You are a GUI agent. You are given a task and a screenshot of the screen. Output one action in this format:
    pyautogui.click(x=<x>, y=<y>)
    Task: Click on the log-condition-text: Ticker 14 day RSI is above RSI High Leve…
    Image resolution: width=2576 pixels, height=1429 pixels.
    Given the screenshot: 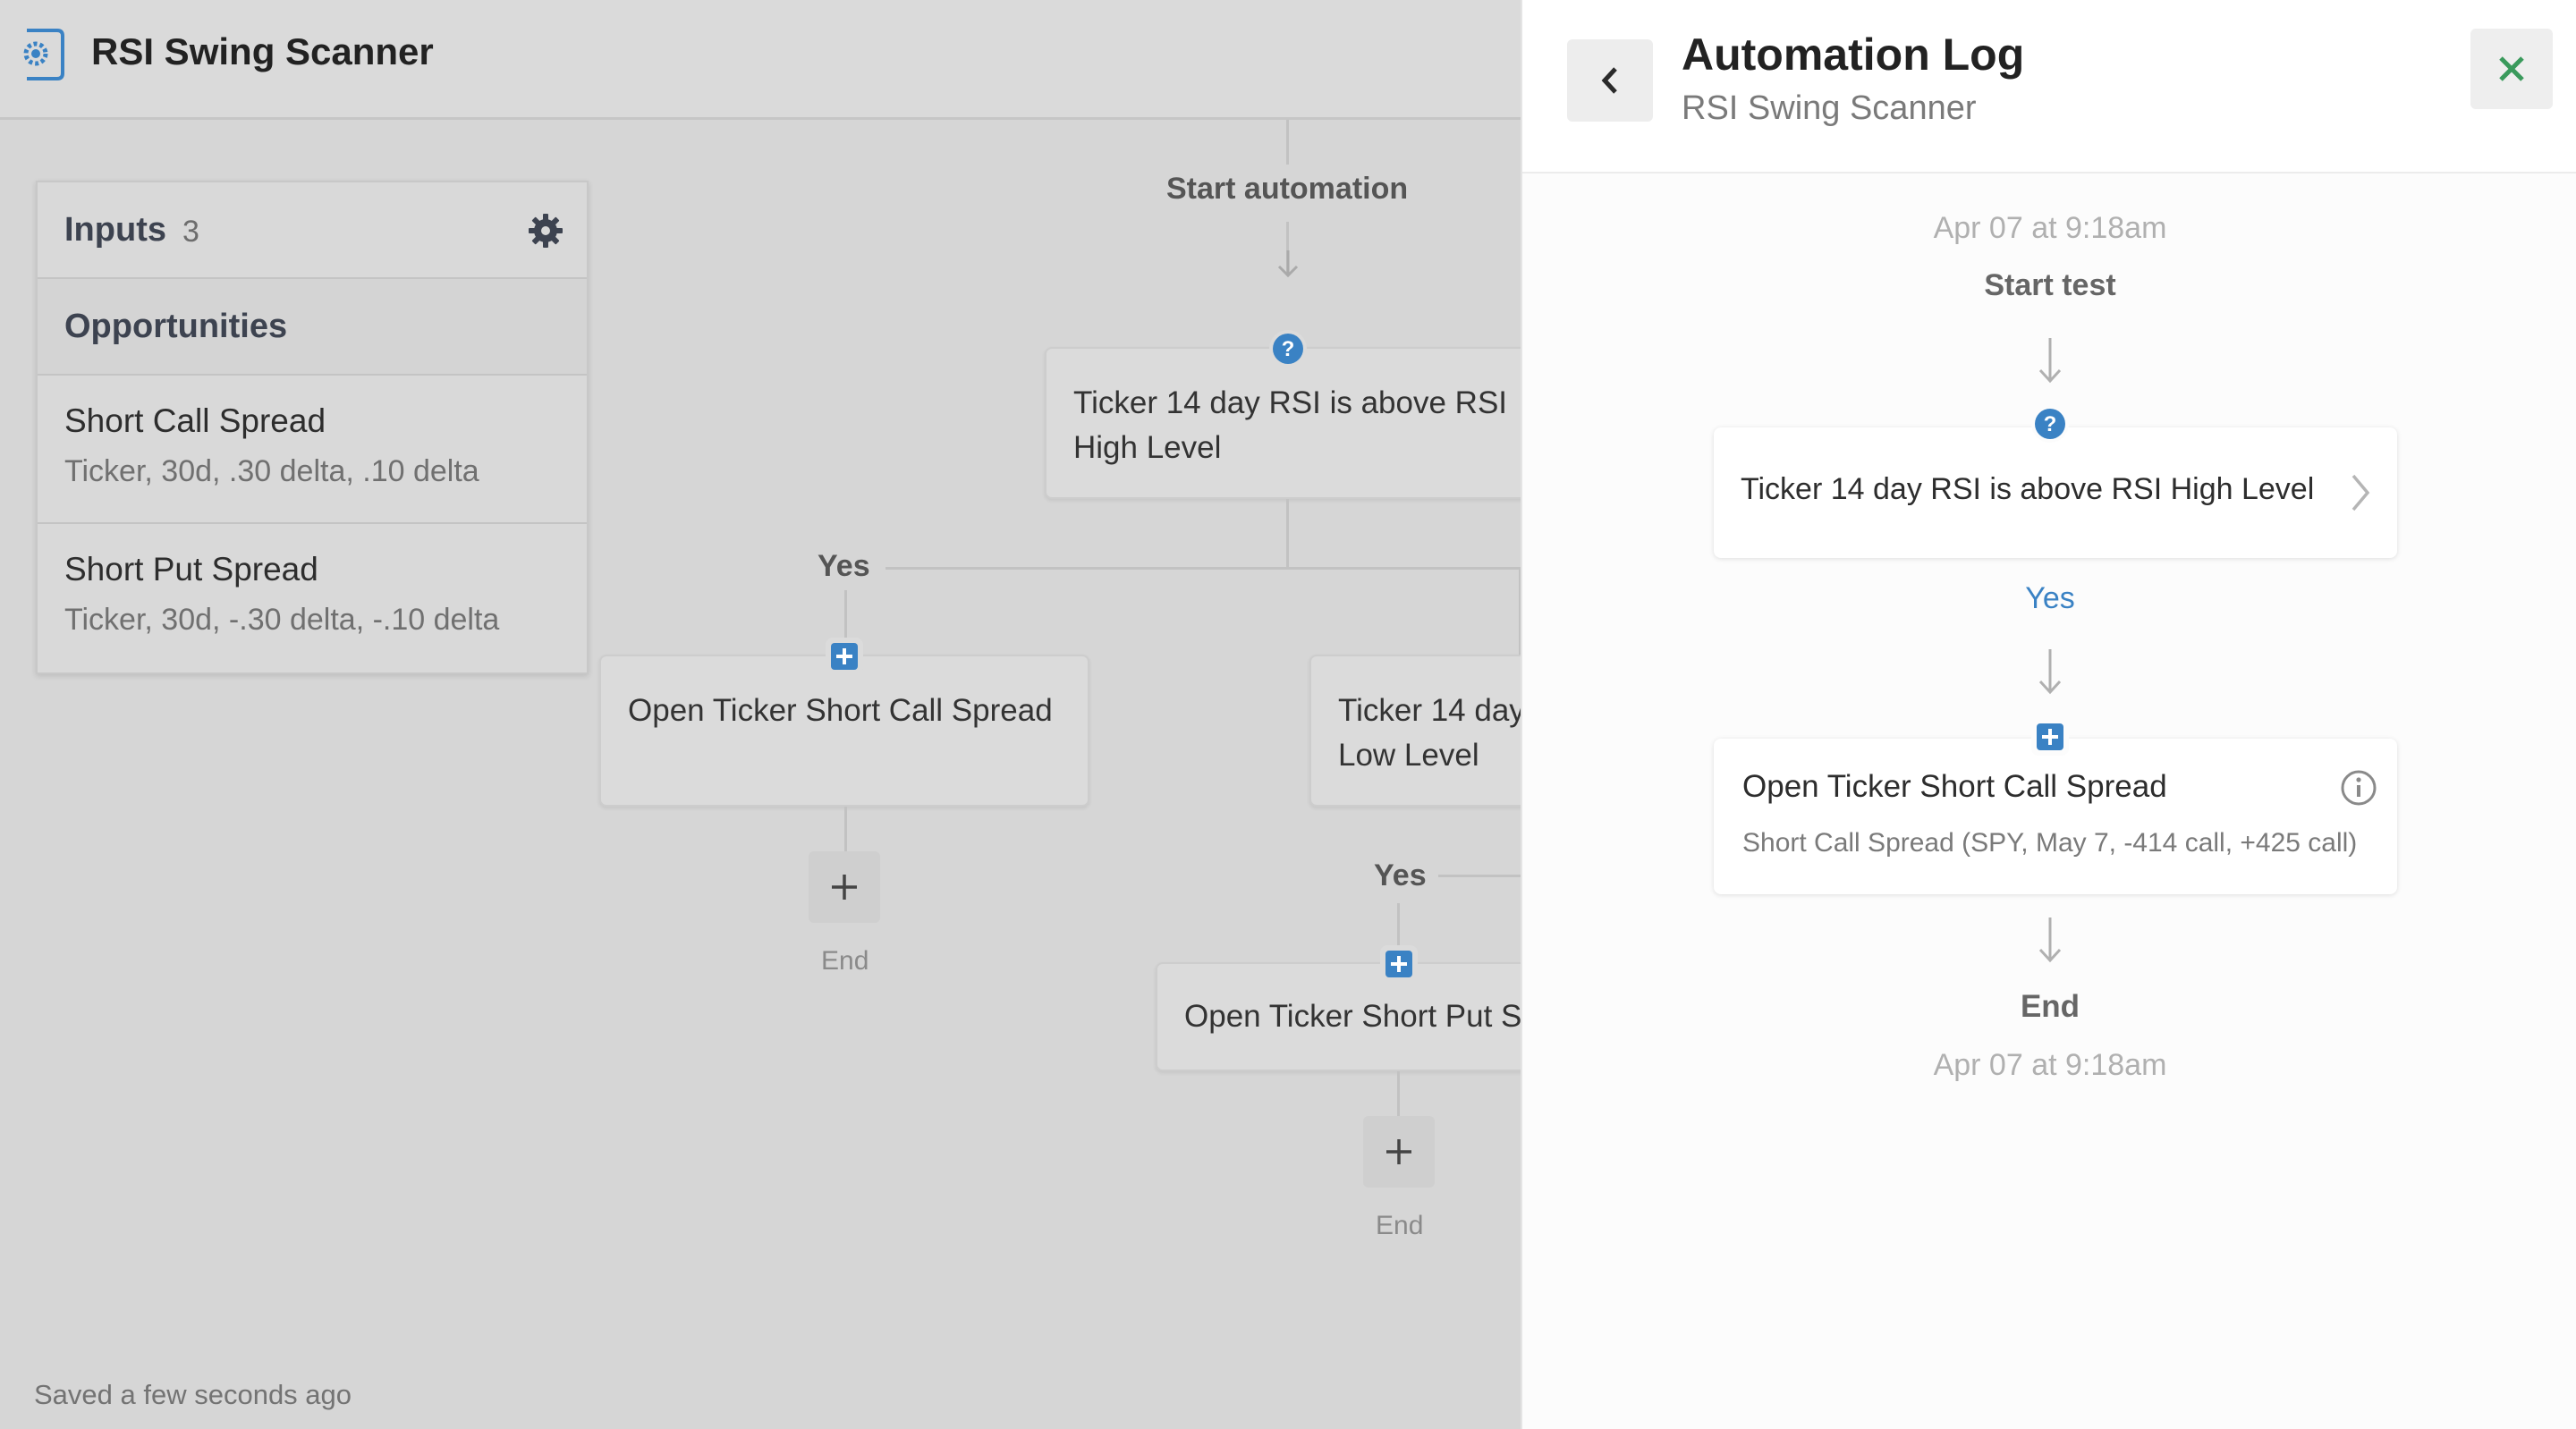 What is the action you would take?
    pyautogui.click(x=2028, y=489)
    